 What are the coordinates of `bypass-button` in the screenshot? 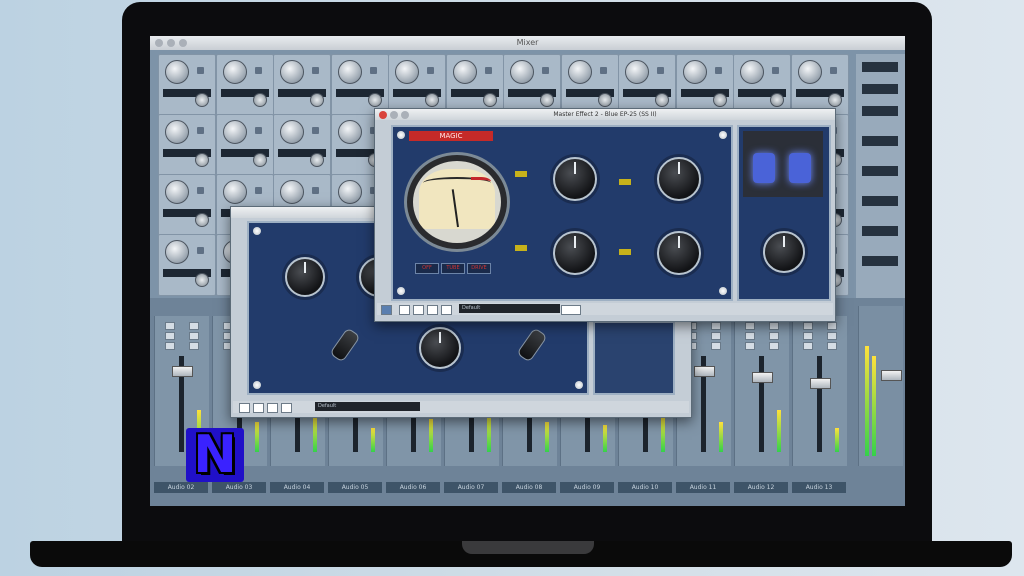 It's located at (244, 408).